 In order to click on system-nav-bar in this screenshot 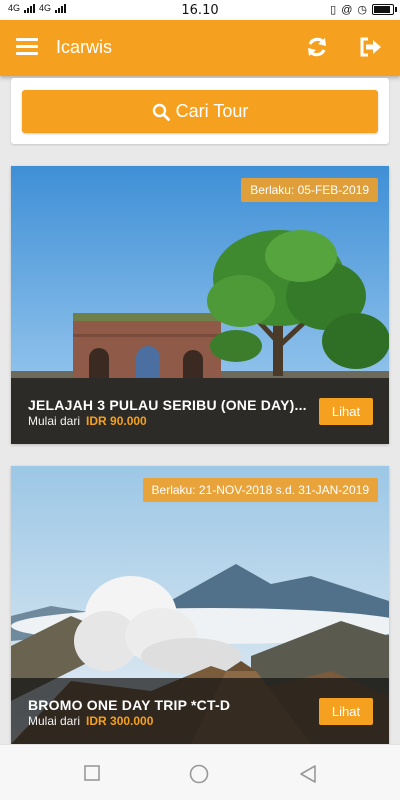, I will do `click(200, 772)`.